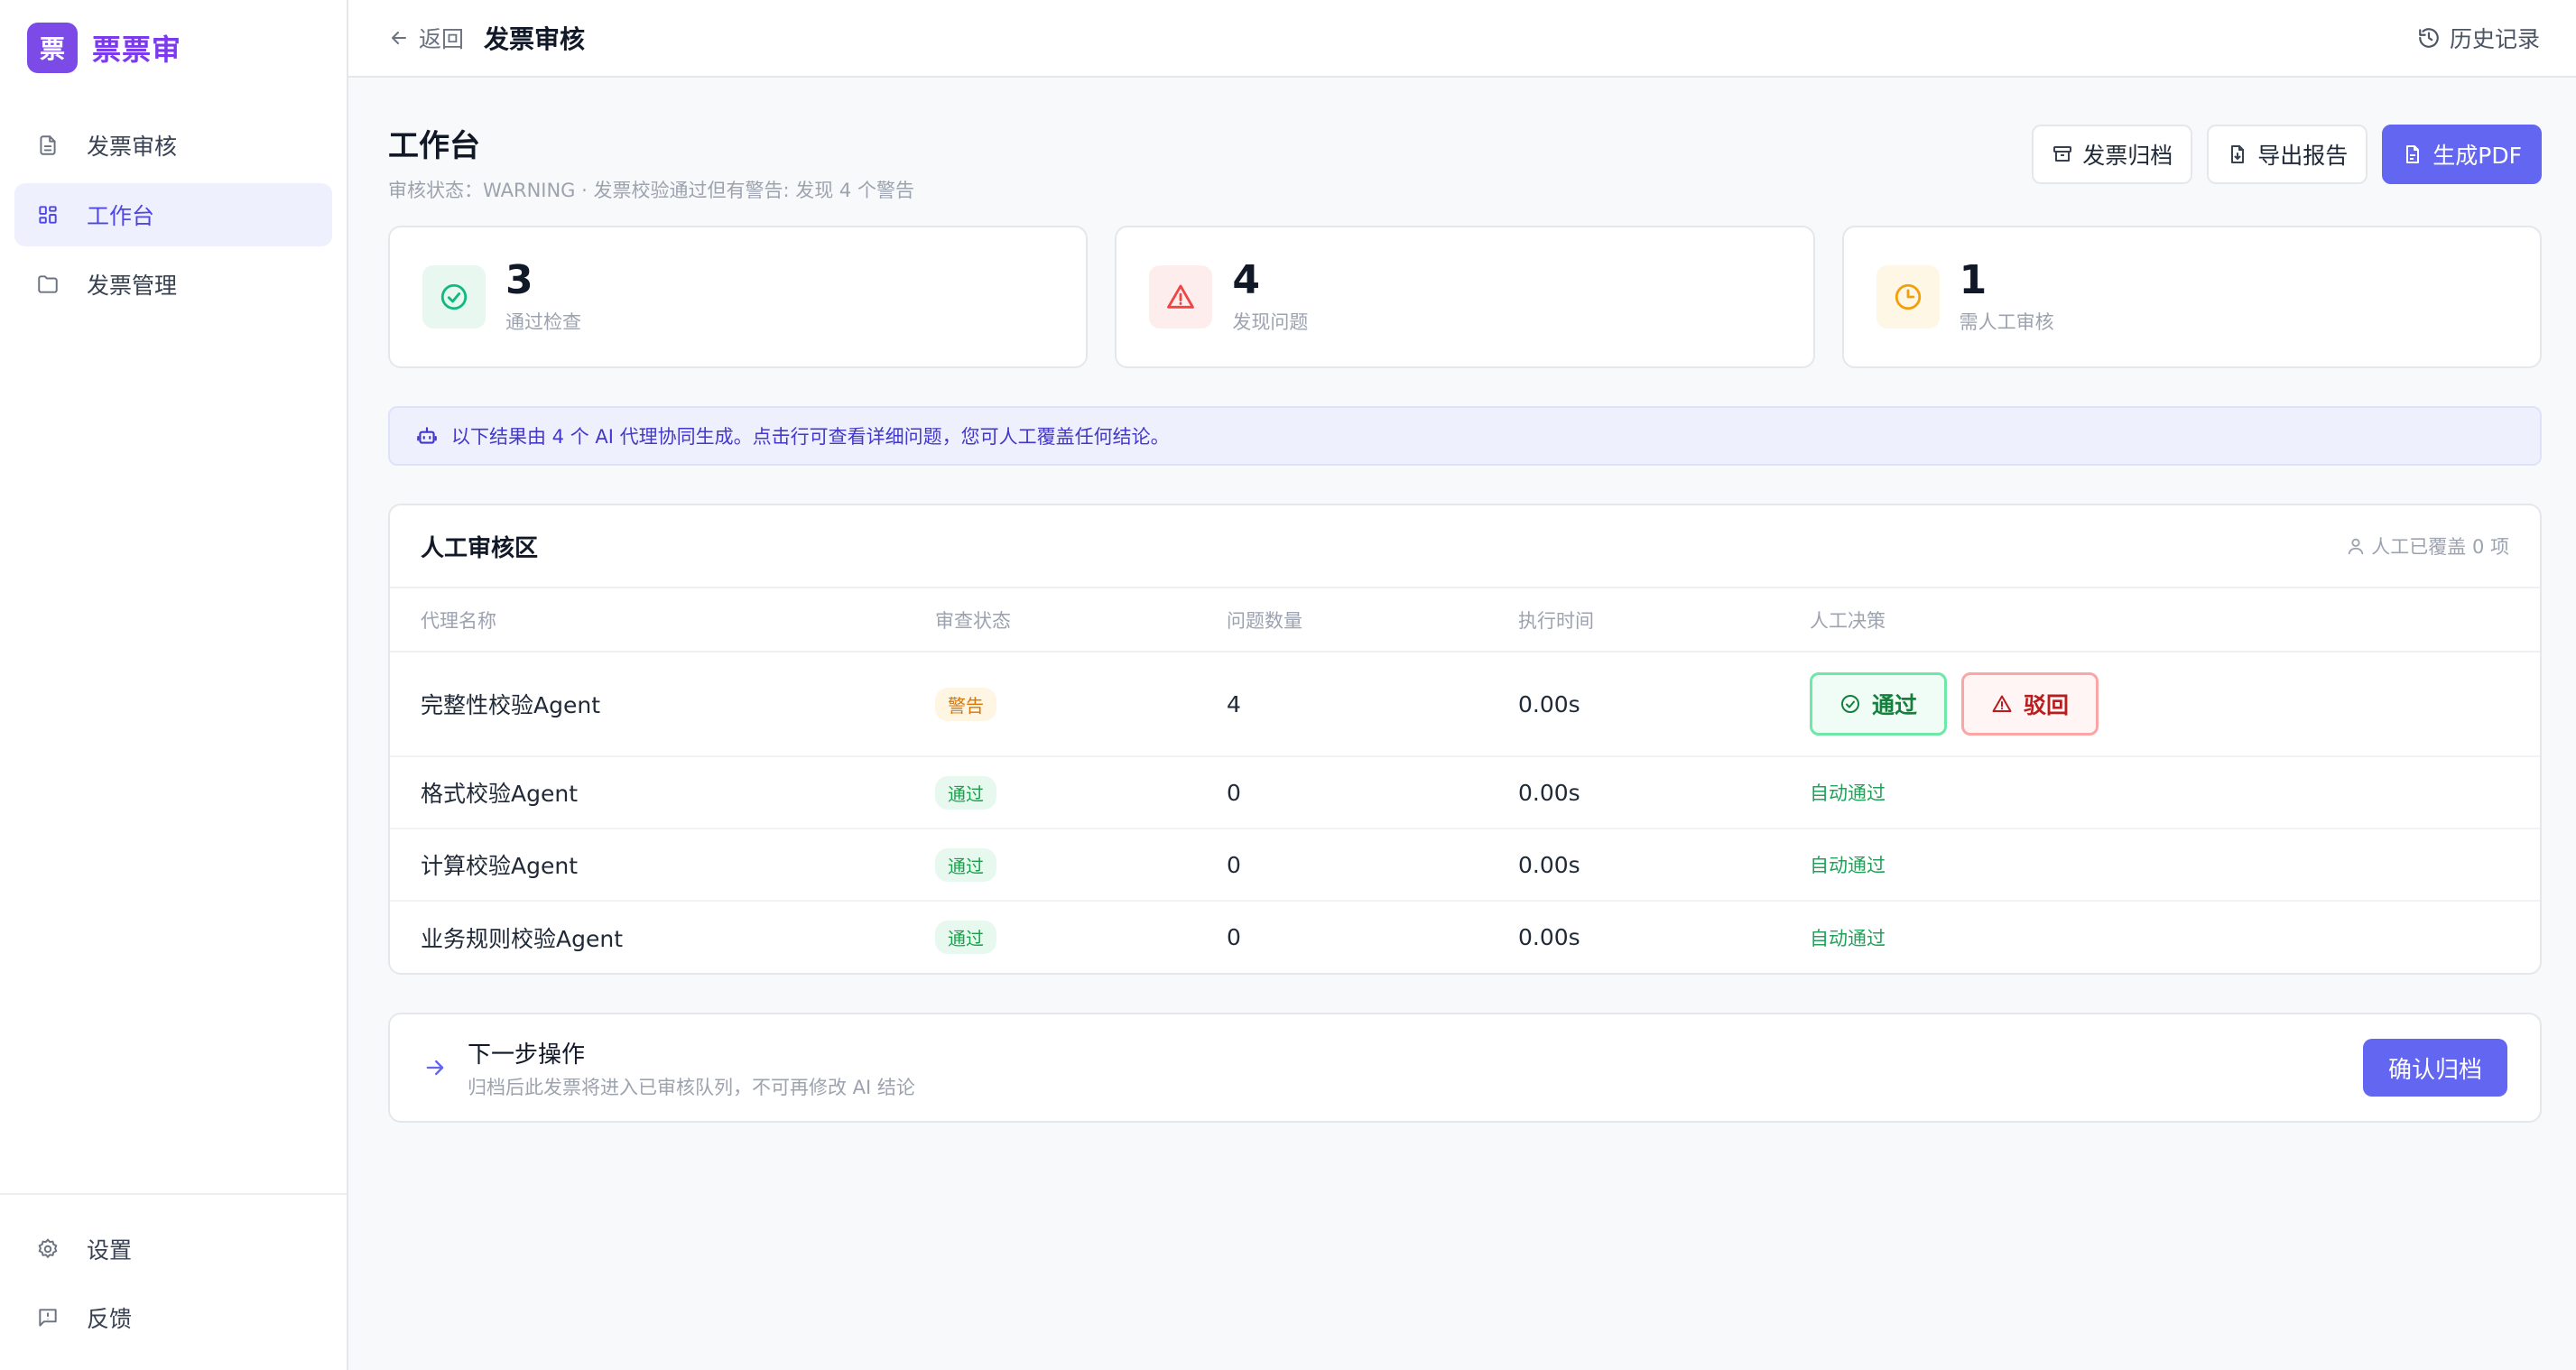 The image size is (2576, 1370). What do you see at coordinates (2434, 1068) in the screenshot?
I see `confirm-archive-button: 确认归档` at bounding box center [2434, 1068].